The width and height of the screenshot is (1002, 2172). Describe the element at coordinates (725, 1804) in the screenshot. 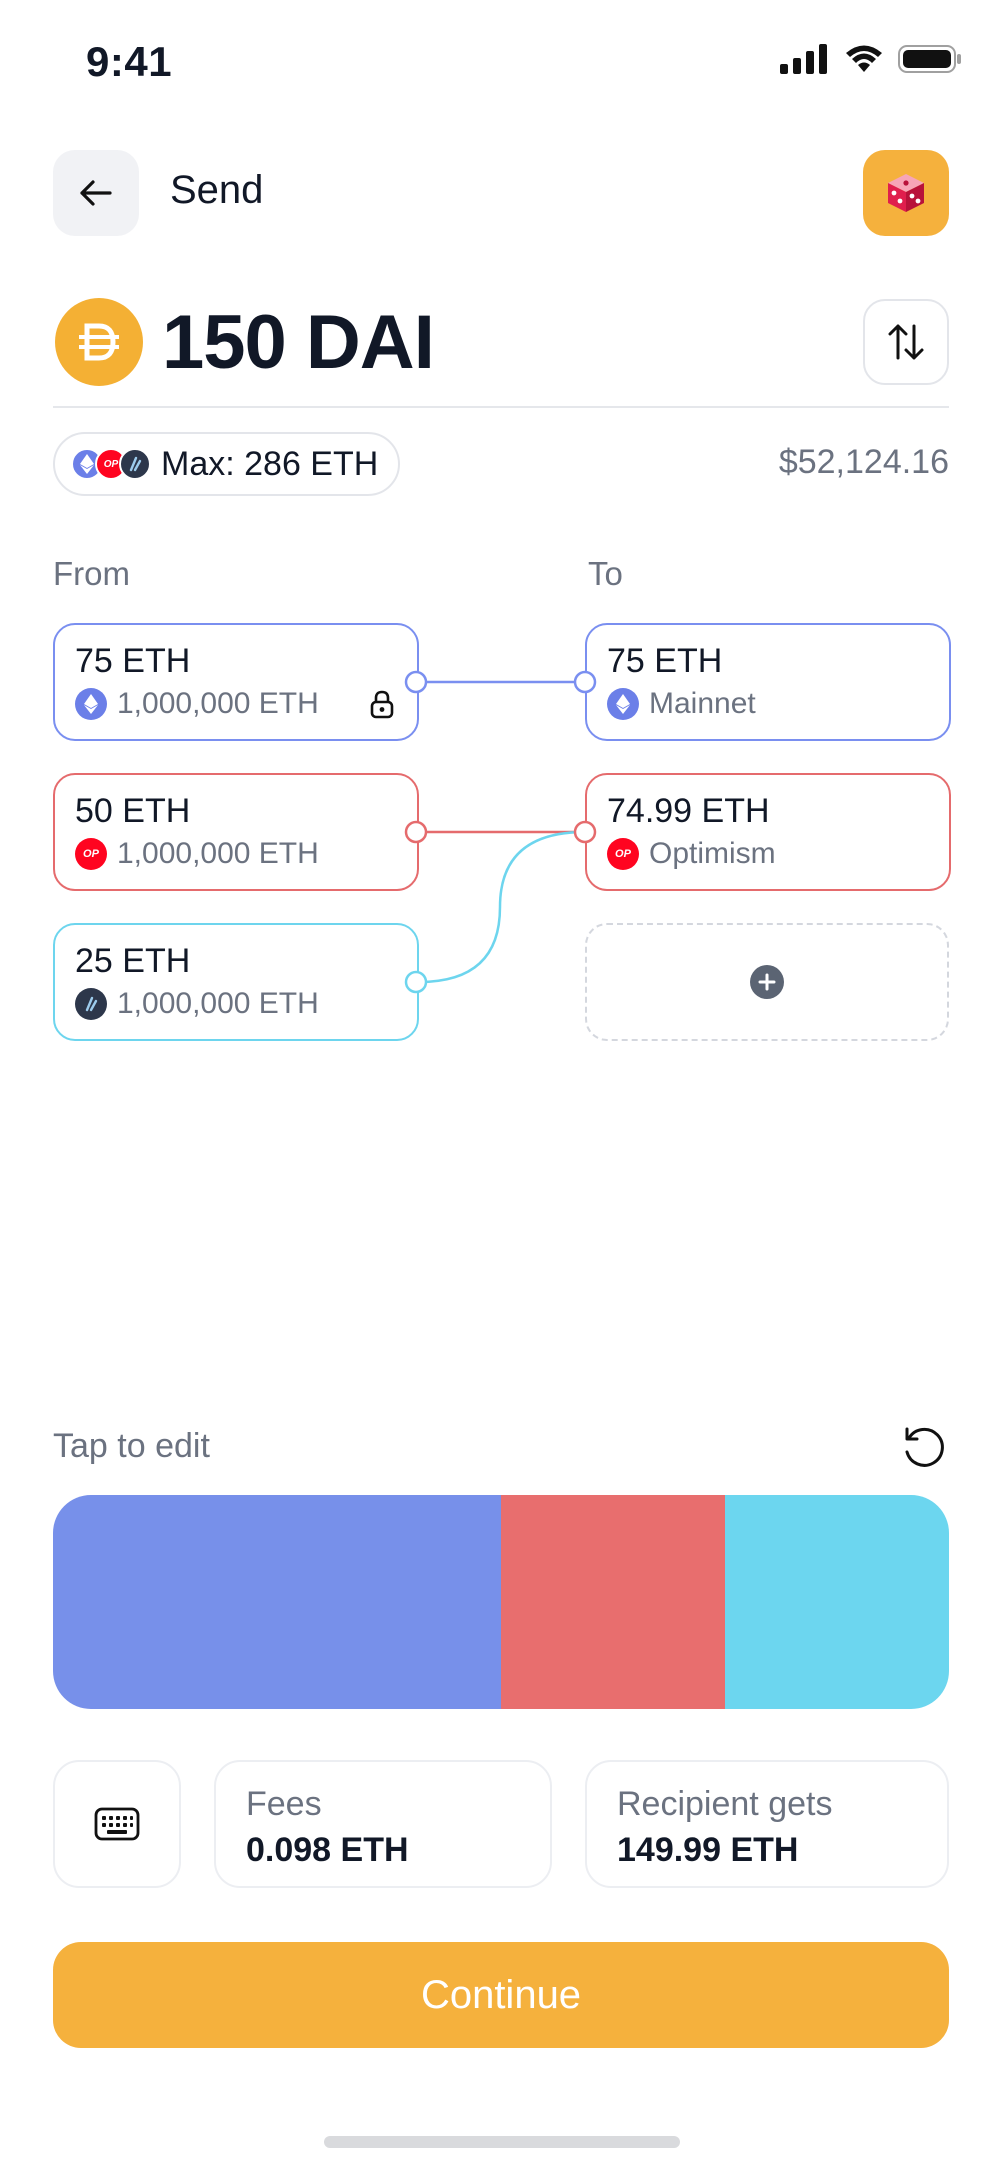

I see `recipient-label: Recipient gets` at that location.